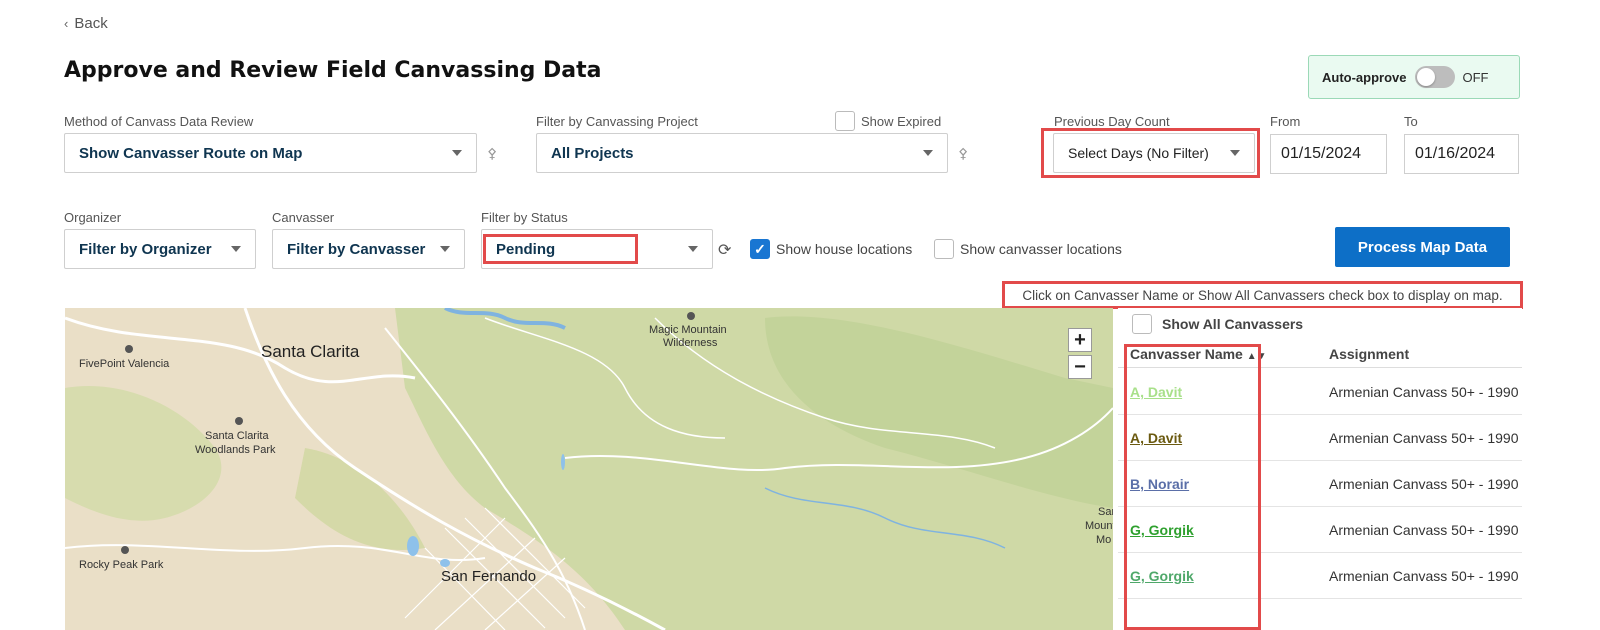 This screenshot has height=630, width=1600. I want to click on previous-day-value: Select Days (No Filter), so click(1138, 153).